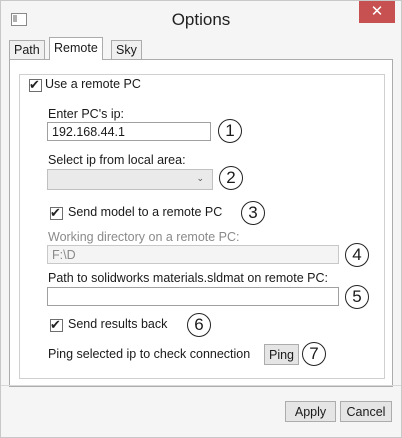 The height and width of the screenshot is (438, 402). What do you see at coordinates (56, 325) in the screenshot?
I see `send-results-checkbox` at bounding box center [56, 325].